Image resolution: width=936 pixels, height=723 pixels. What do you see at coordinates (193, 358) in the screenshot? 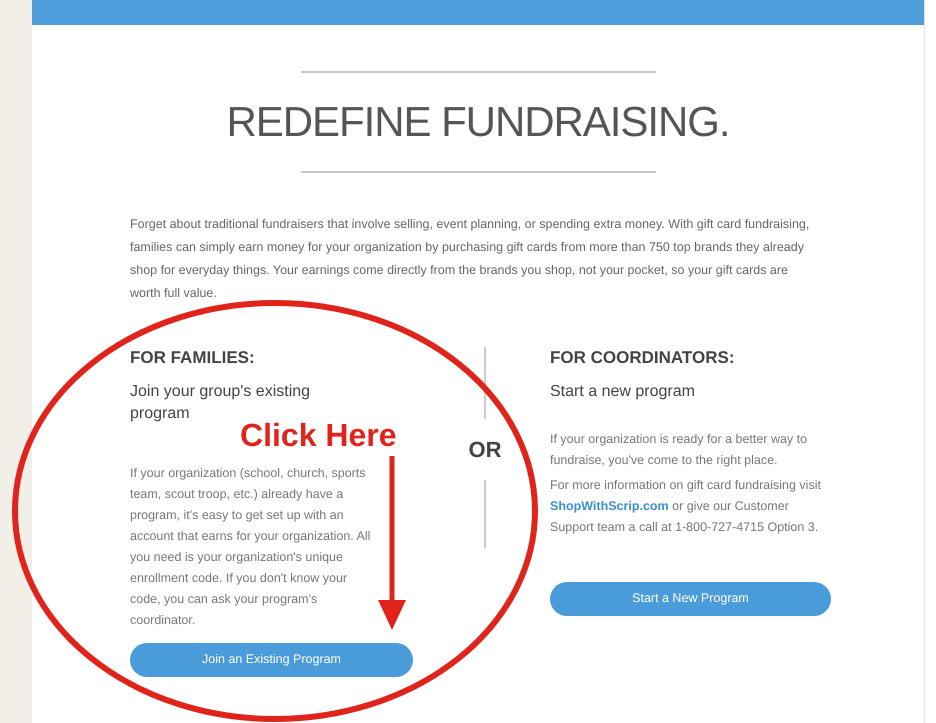
I see `section-heading: FOR FAMILIES:` at bounding box center [193, 358].